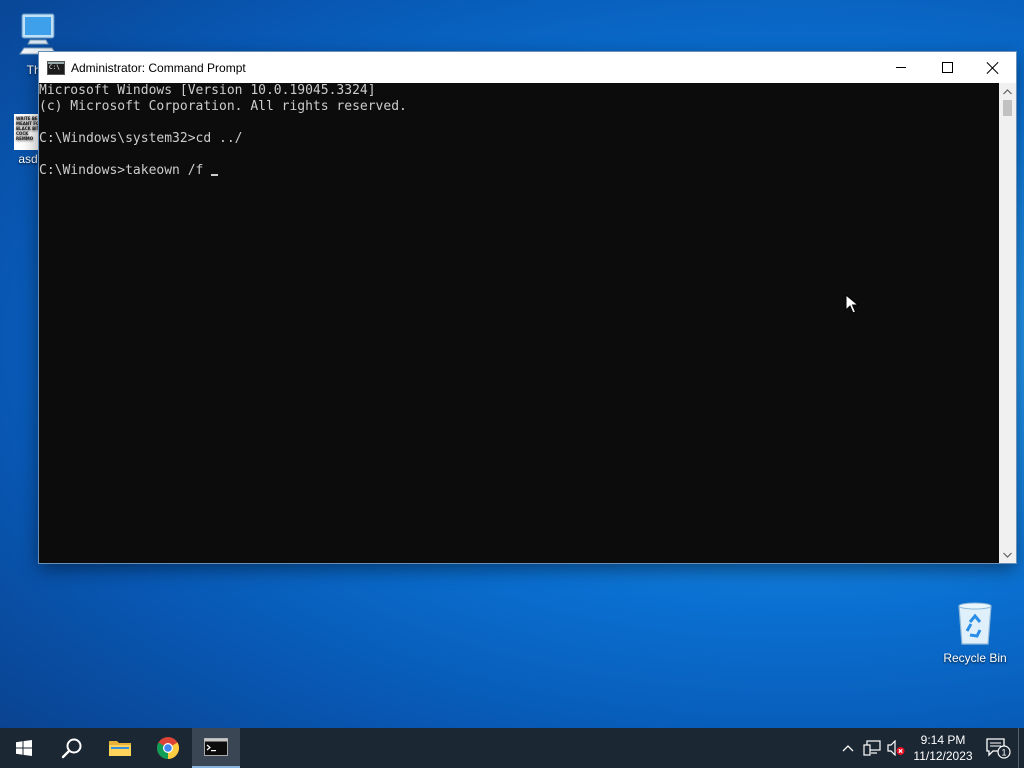 The height and width of the screenshot is (768, 1024). I want to click on network-icon, so click(872, 748).